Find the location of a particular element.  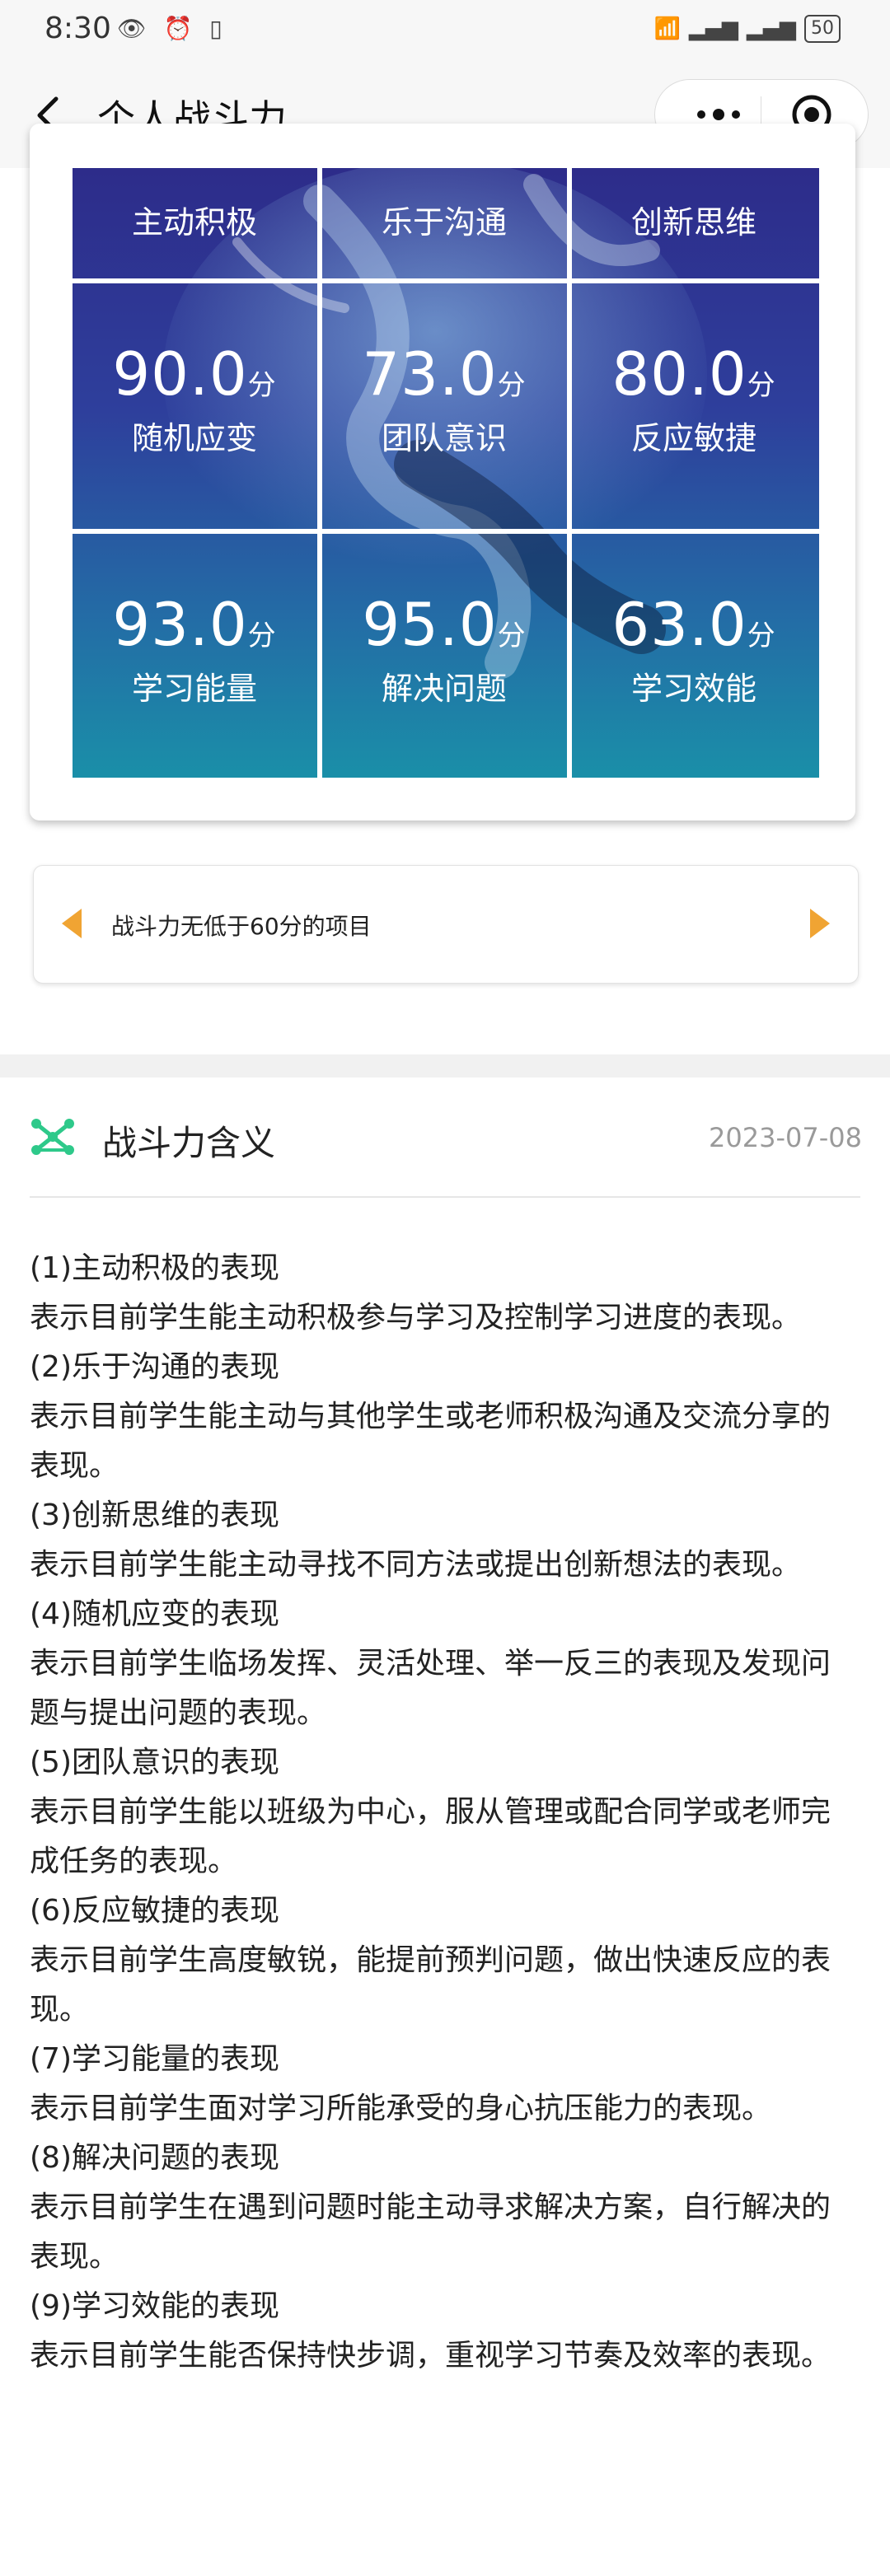

meaning-item-desc: 表示目前学生临场发挥、灵活处理、举一反三的表现及发现问题与提出问题的表现。 is located at coordinates (430, 1689).